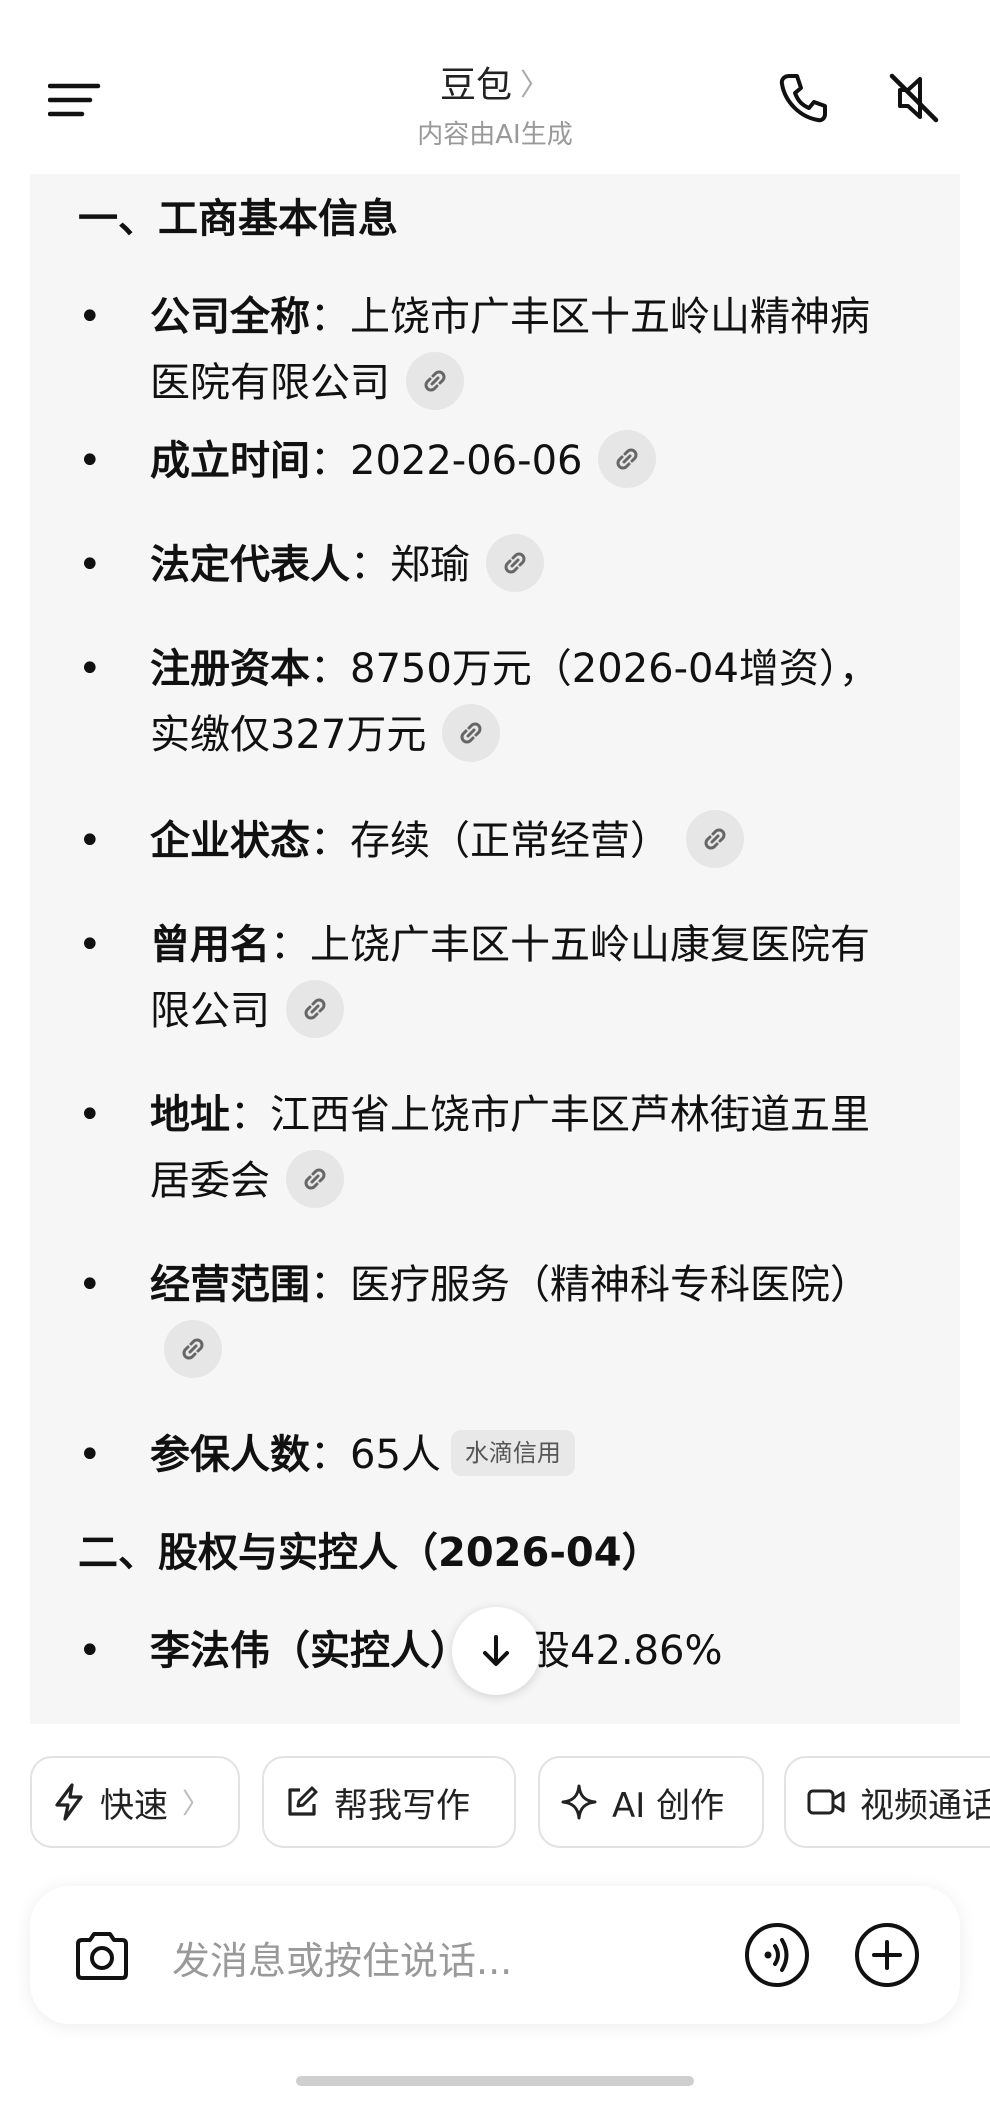 The width and height of the screenshot is (990, 2107). What do you see at coordinates (777, 1955) in the screenshot?
I see `voice-icon` at bounding box center [777, 1955].